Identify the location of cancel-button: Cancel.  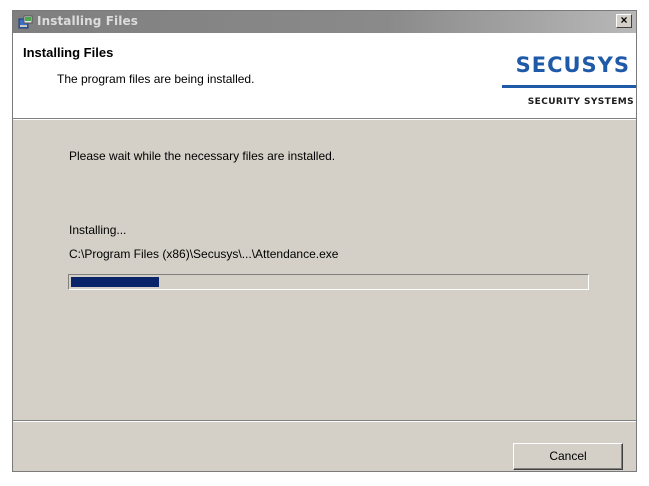
(568, 456).